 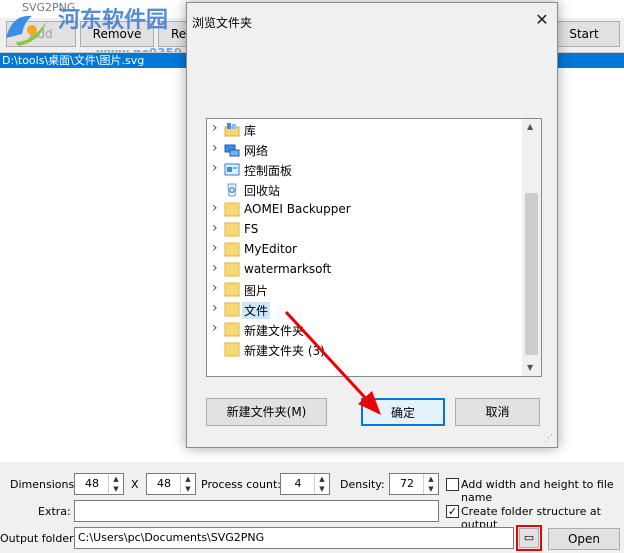 What do you see at coordinates (403, 412) in the screenshot?
I see `ok-button: 确定` at bounding box center [403, 412].